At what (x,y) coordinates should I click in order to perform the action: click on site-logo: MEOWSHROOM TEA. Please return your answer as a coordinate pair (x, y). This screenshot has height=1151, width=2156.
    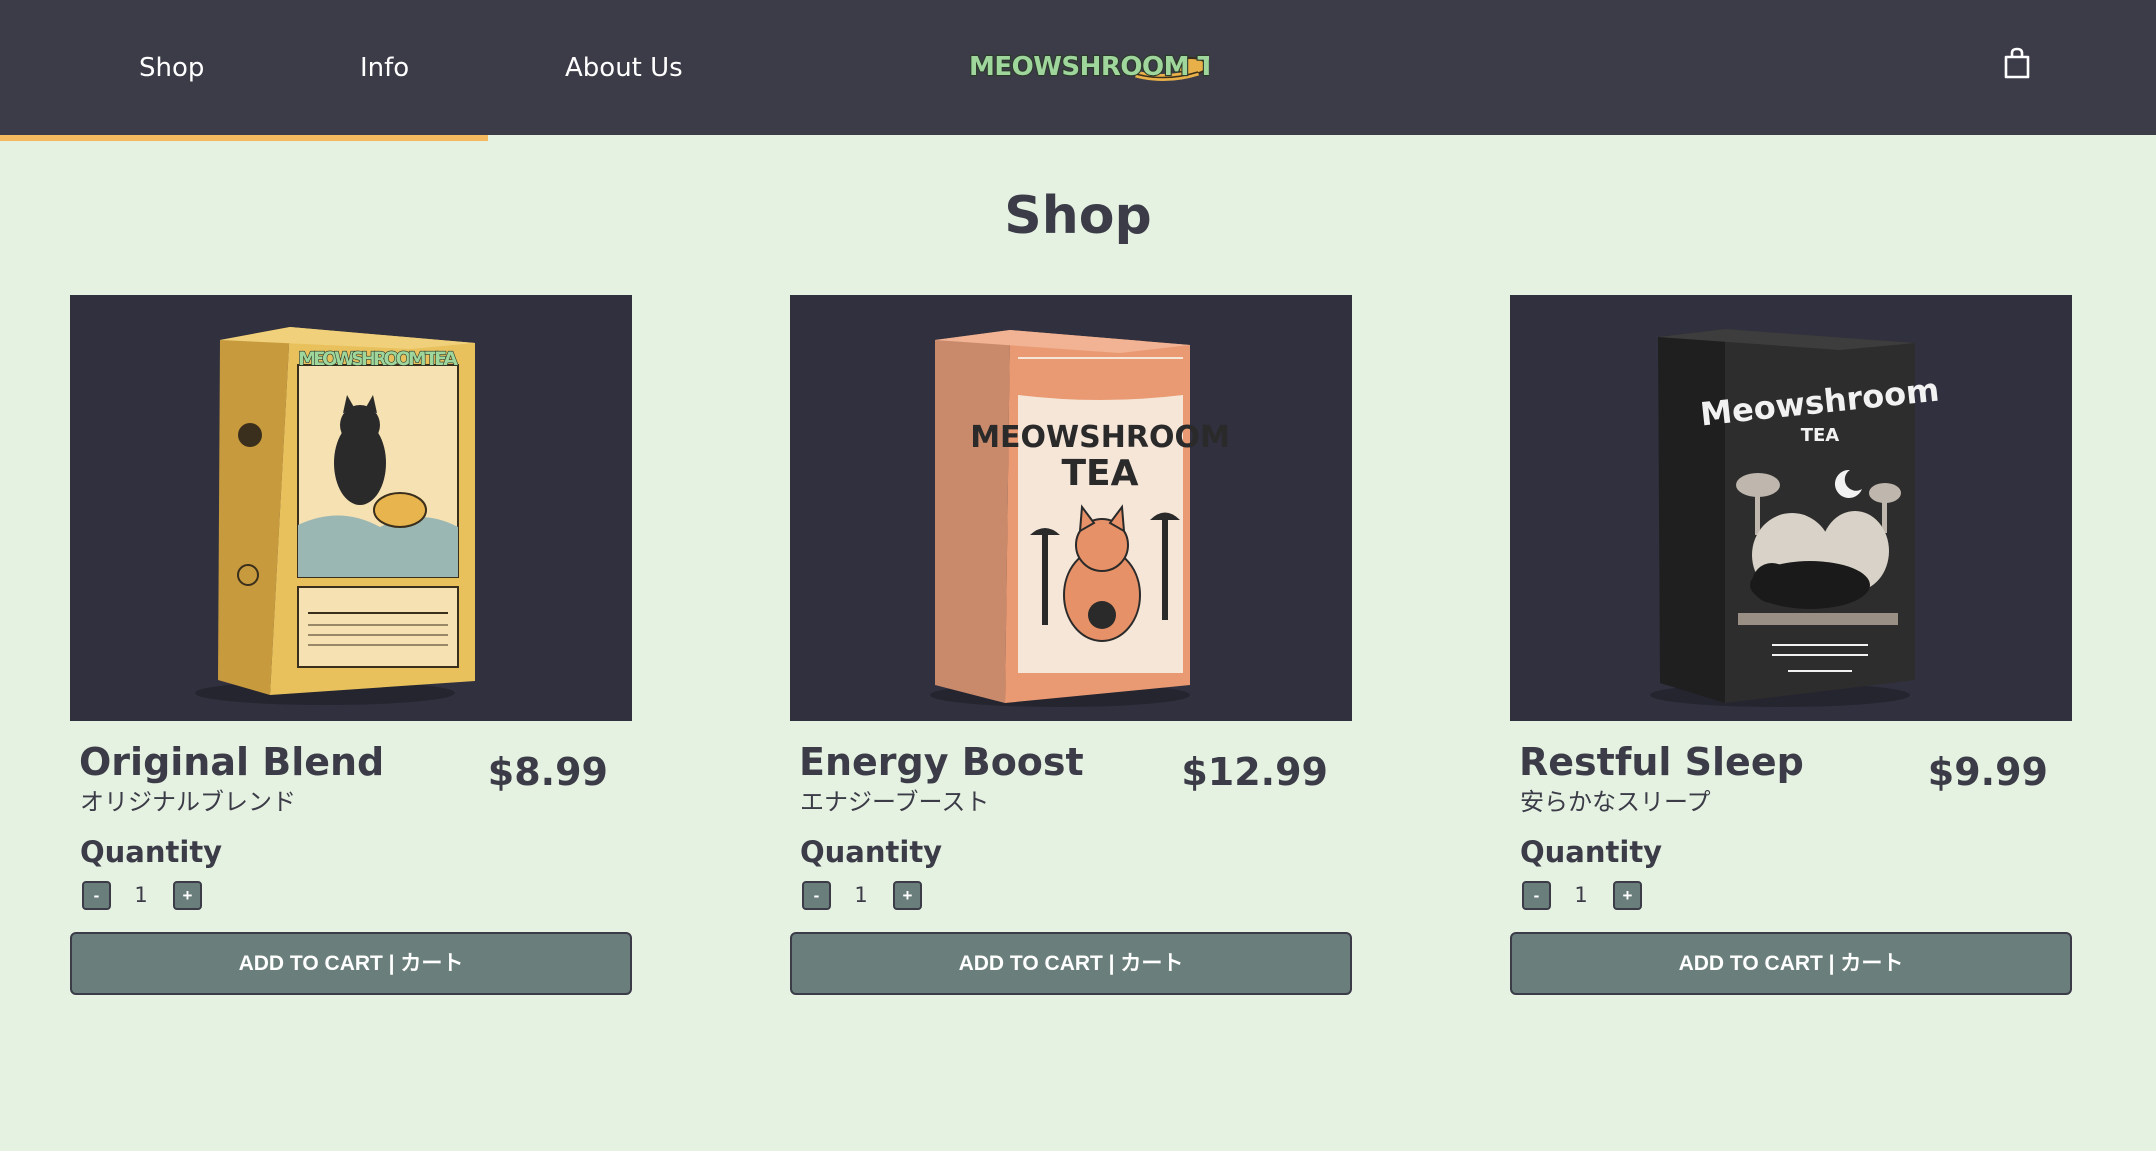
    Looking at the image, I should click on (1110, 66).